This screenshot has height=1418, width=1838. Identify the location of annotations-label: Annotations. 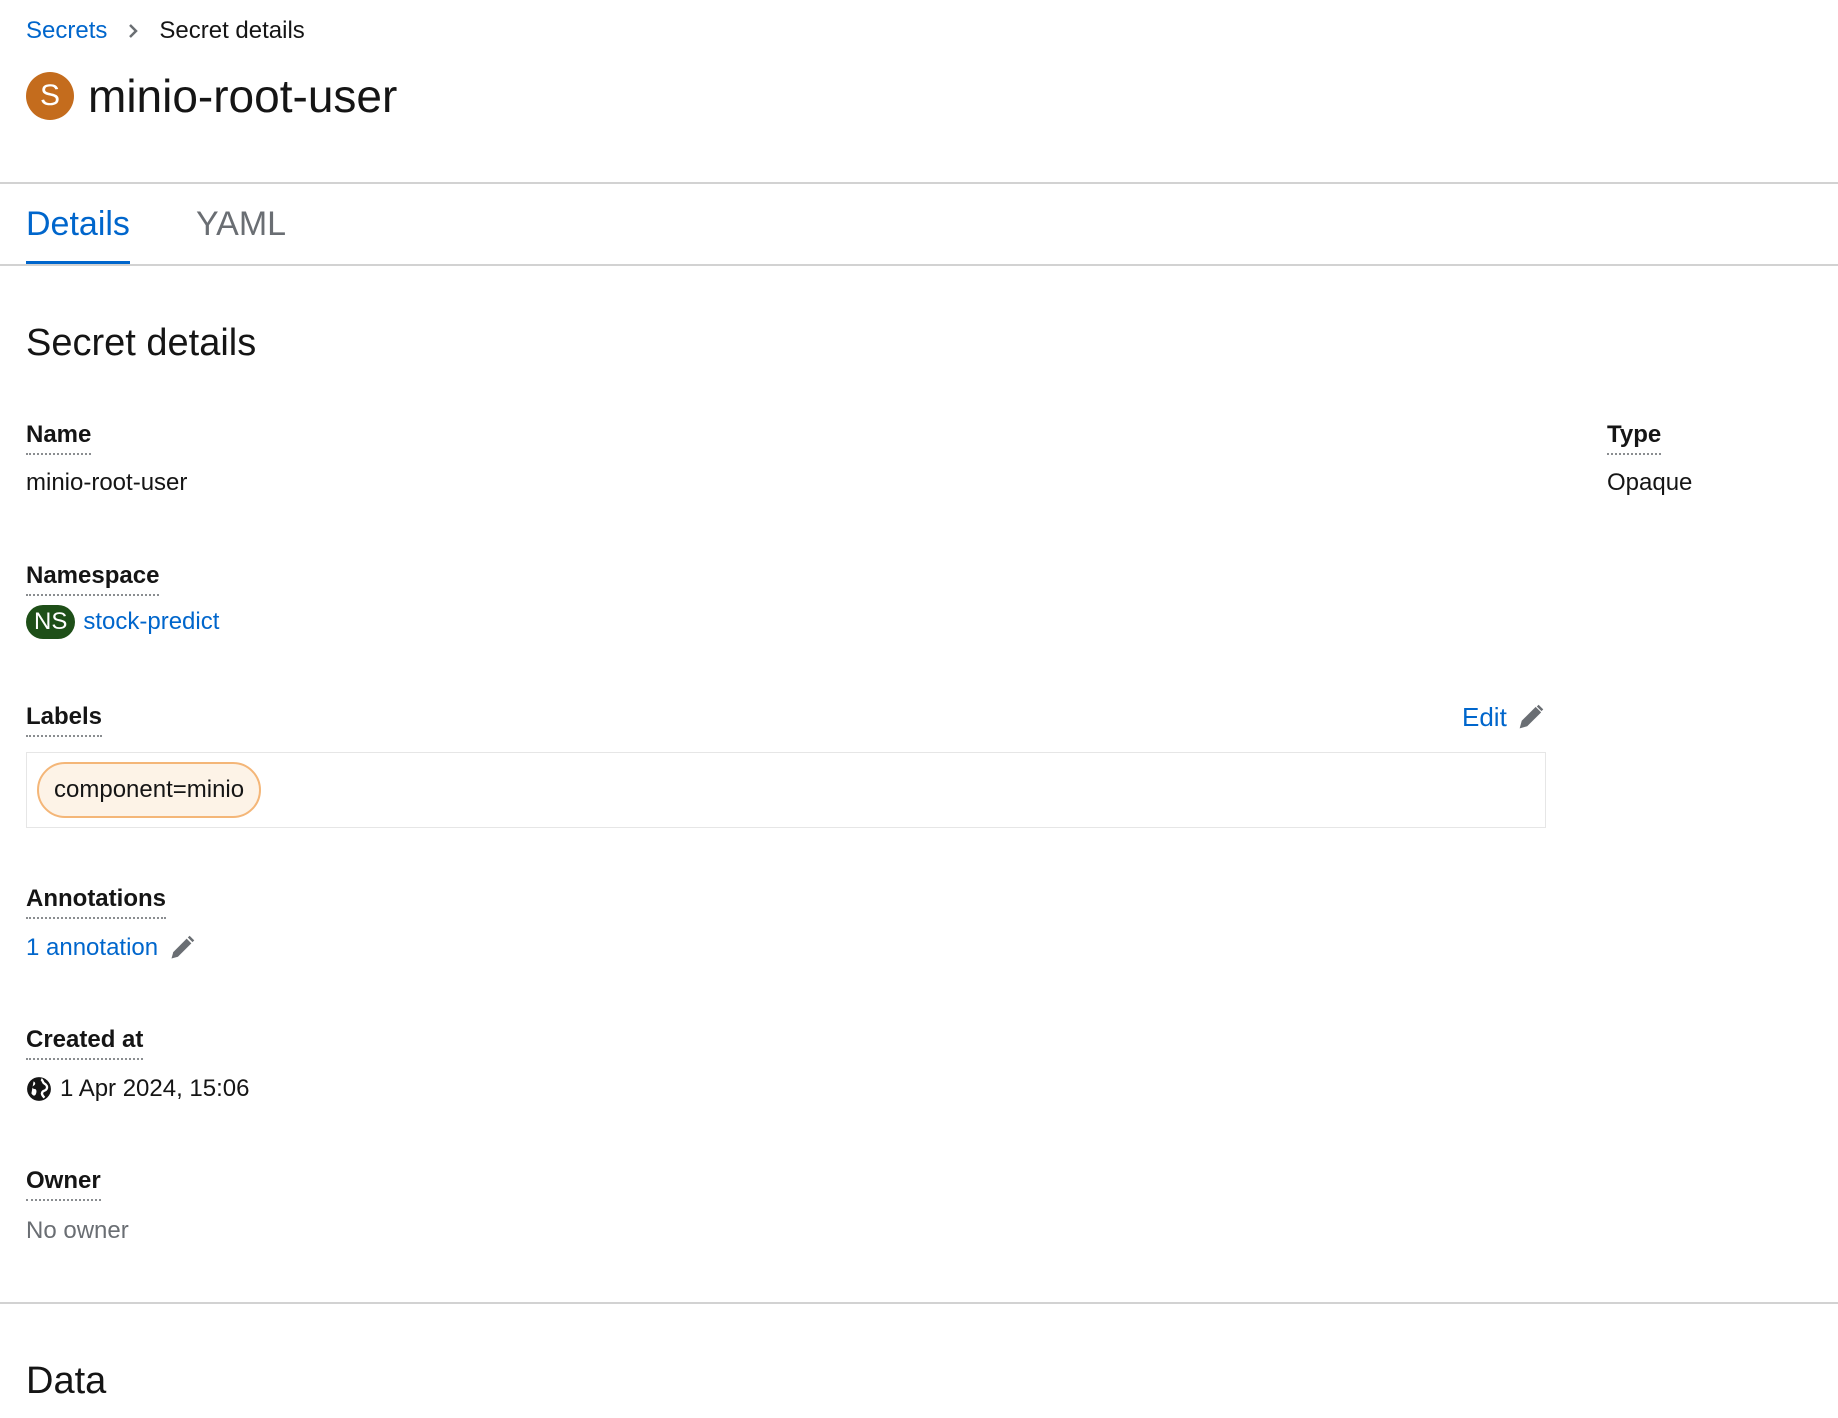
(96, 901).